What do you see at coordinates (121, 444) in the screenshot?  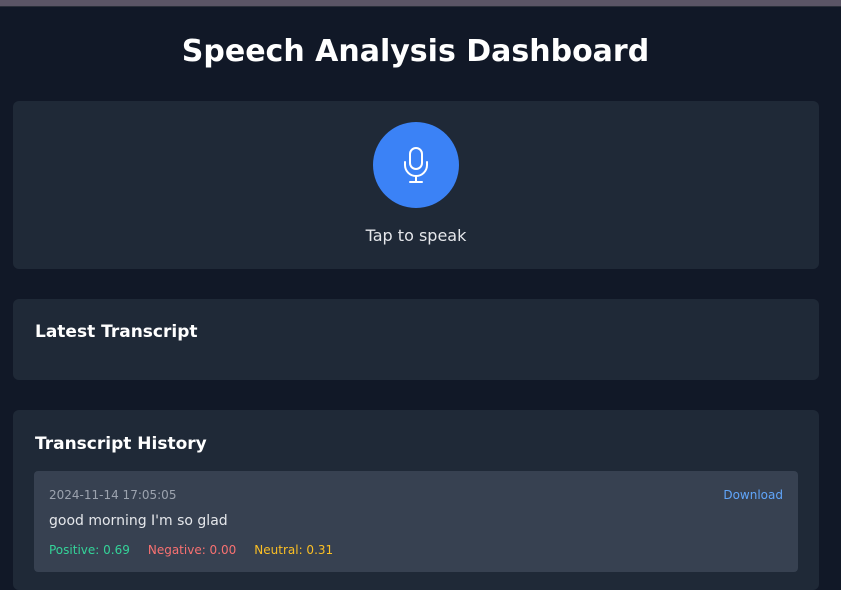 I see `transcript-history-heading: Transcript History` at bounding box center [121, 444].